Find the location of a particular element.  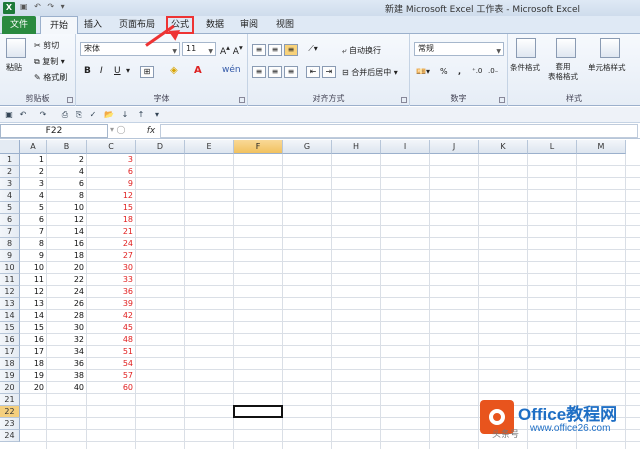

paste-button: 粘贴 is located at coordinates (14, 67).